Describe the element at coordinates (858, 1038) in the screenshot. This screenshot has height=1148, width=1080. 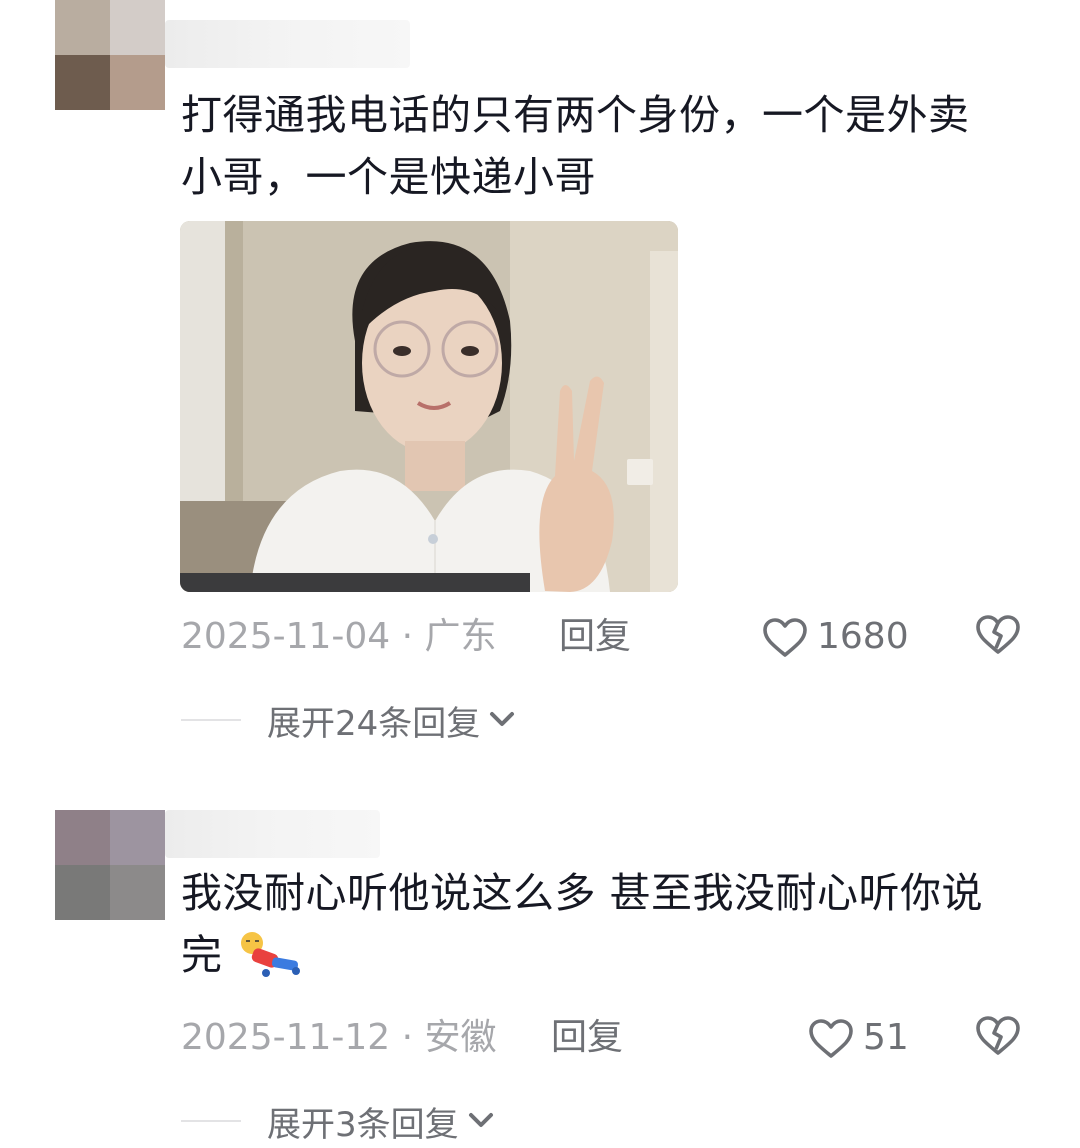
I see `like-button: 51` at that location.